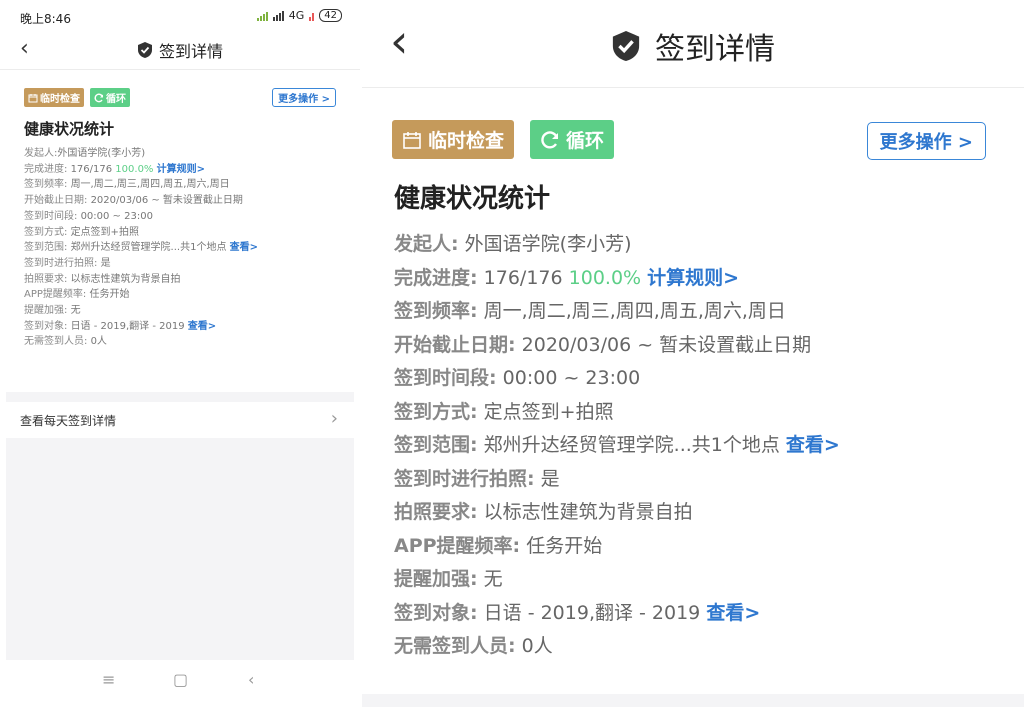 The image size is (1024, 707). I want to click on signal-icon, so click(262, 15).